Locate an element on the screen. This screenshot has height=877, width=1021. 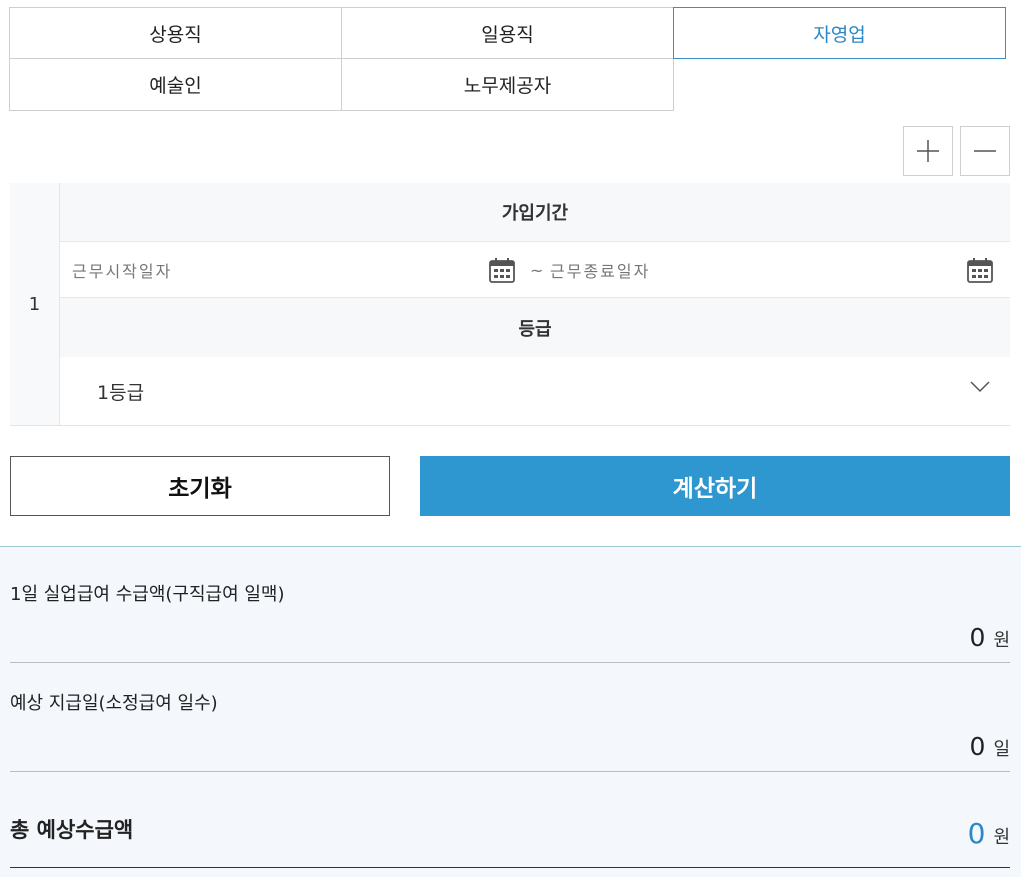
add-row-button is located at coordinates (928, 151).